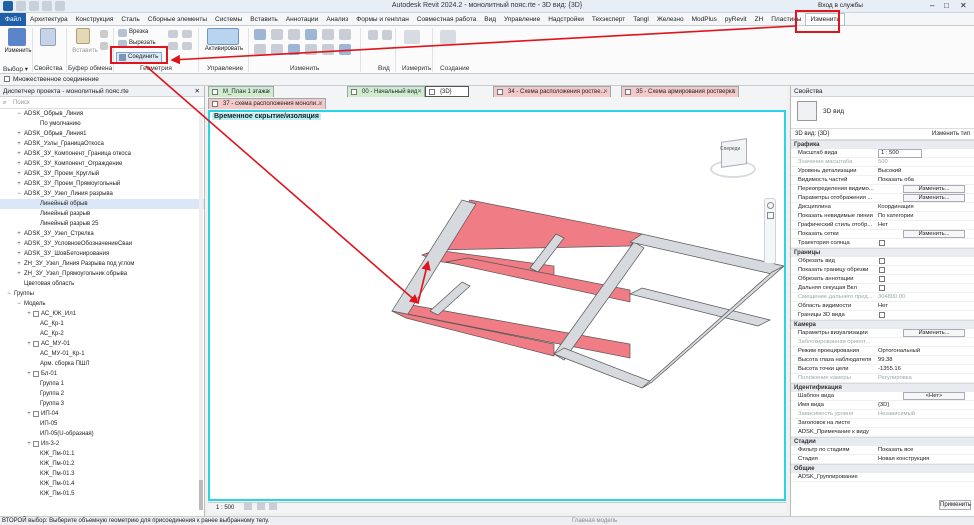 The image size is (974, 525). Describe the element at coordinates (122, 33) in the screenshot. I see `cope-icon` at that location.